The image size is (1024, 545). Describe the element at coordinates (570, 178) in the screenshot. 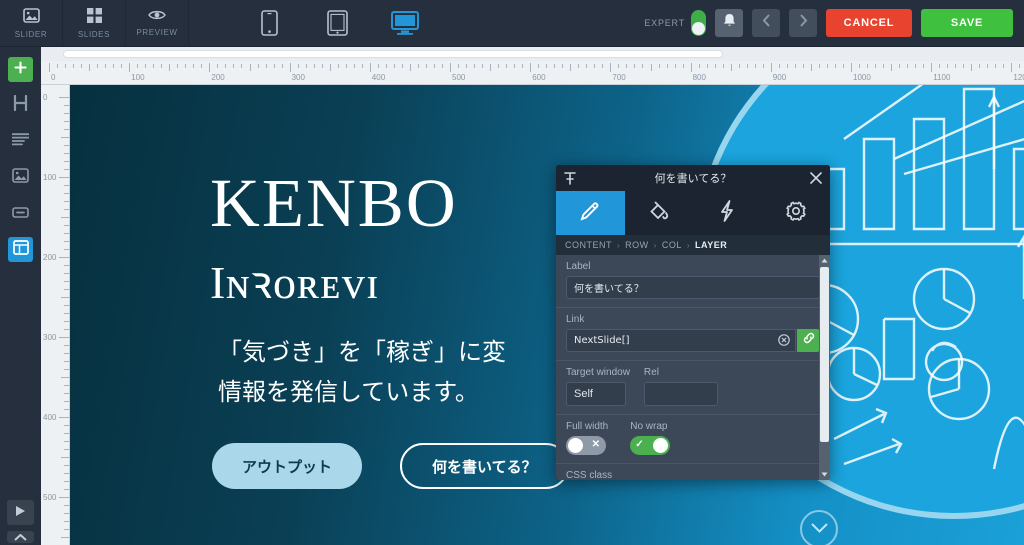

I see `pin-icon` at that location.